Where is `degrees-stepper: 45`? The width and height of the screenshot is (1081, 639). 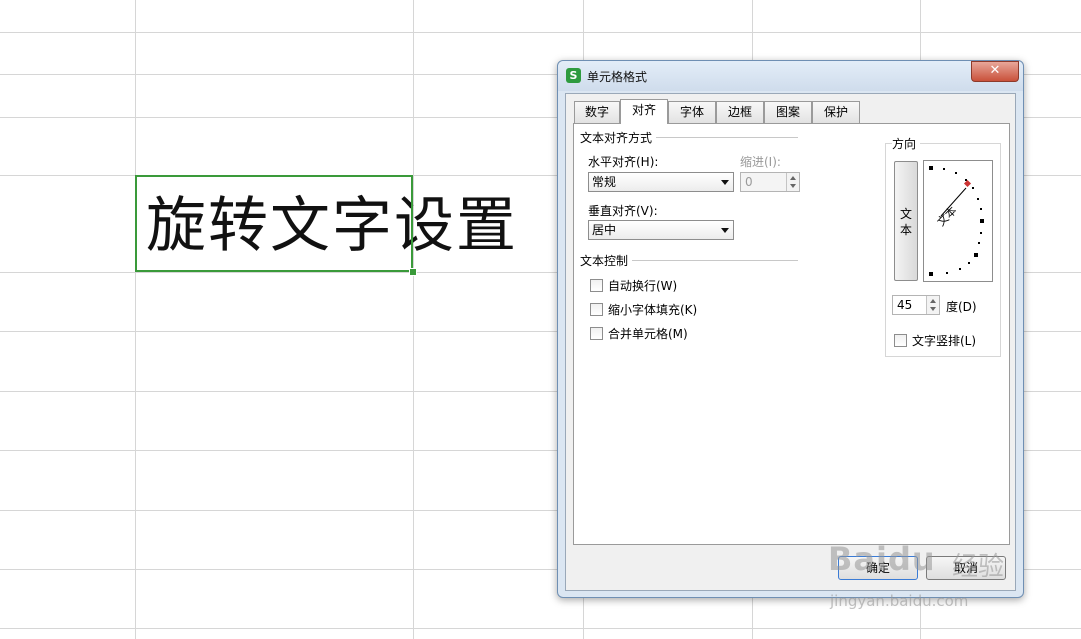
degrees-stepper: 45 is located at coordinates (916, 305).